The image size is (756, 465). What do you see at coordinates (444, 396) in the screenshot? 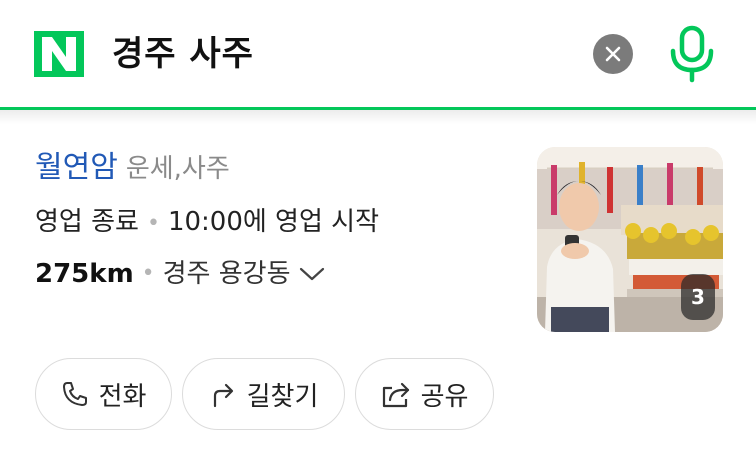
I see `share-button-label: 공유` at bounding box center [444, 396].